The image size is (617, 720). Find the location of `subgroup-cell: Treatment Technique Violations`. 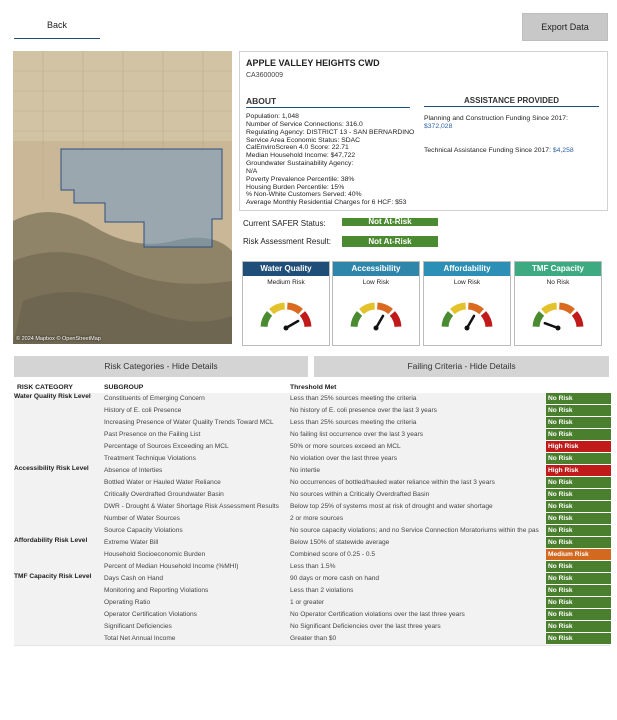

subgroup-cell: Treatment Technique Violations is located at coordinates (197, 459).